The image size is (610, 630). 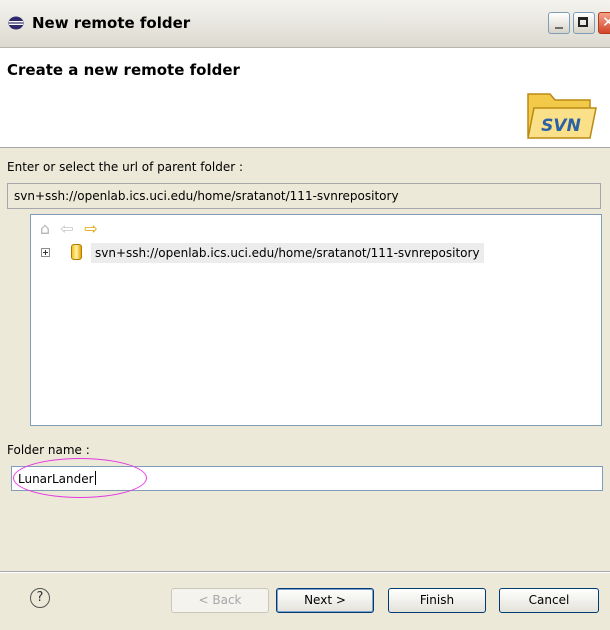 I want to click on folder-name-value: LunarLander, so click(x=56, y=479).